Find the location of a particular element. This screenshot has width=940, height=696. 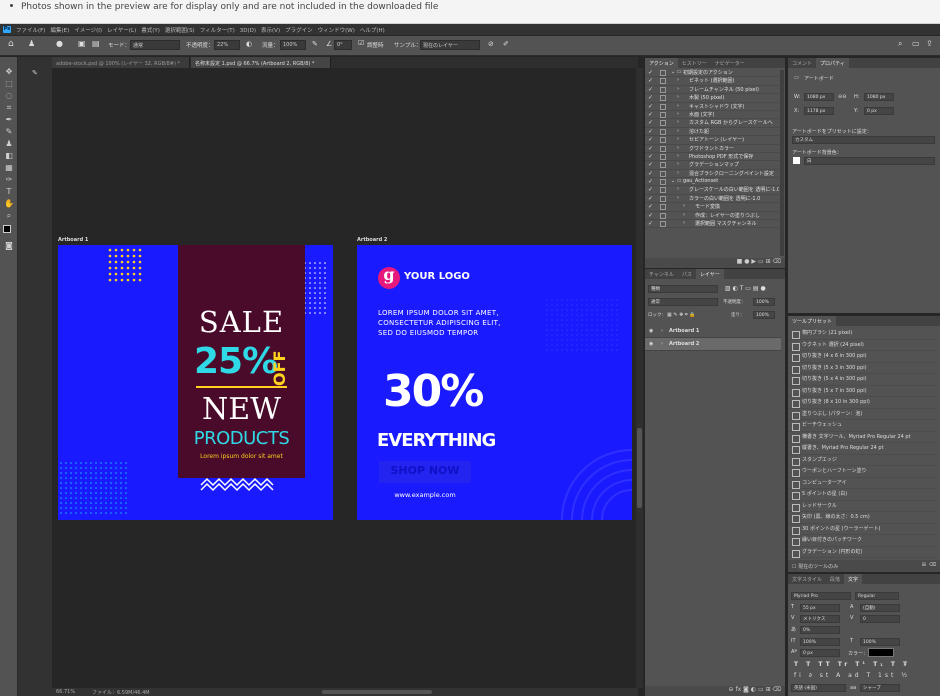

new-action-icon: ⊞ is located at coordinates (768, 261).